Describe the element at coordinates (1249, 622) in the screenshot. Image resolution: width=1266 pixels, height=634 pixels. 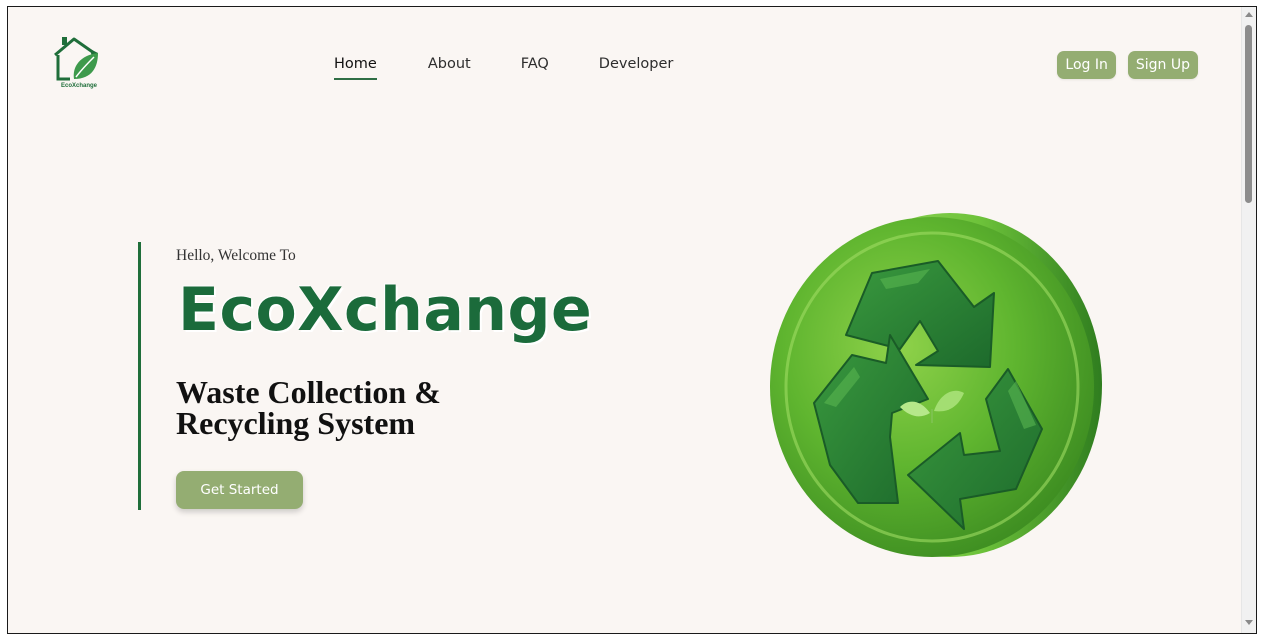
I see `scroll-down-icon` at that location.